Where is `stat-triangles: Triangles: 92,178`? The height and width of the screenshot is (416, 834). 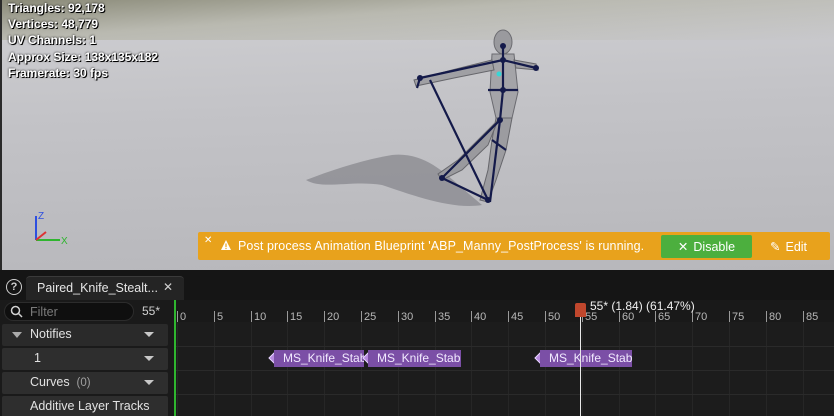 stat-triangles: Triangles: 92,178 is located at coordinates (56, 8).